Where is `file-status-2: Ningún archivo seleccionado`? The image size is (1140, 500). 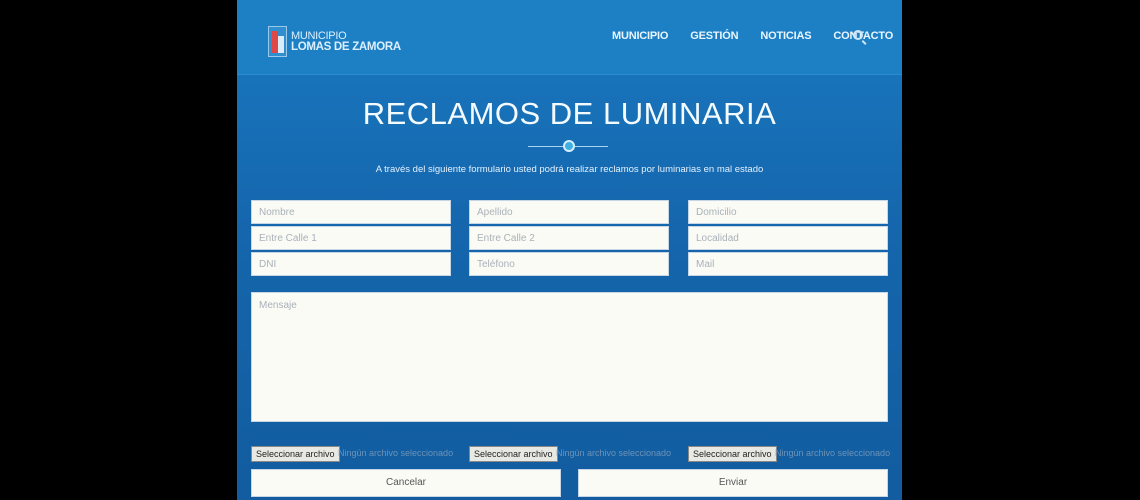 file-status-2: Ningún archivo seleccionado is located at coordinates (614, 453).